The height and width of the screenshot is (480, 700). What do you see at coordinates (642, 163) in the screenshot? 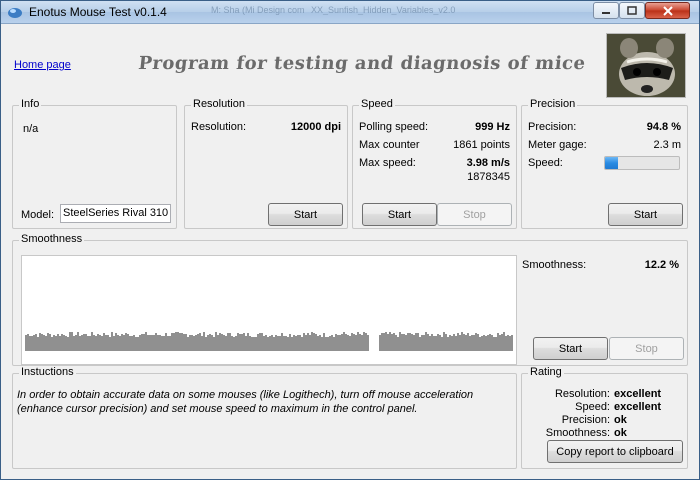
I see `precision-speed-bar` at bounding box center [642, 163].